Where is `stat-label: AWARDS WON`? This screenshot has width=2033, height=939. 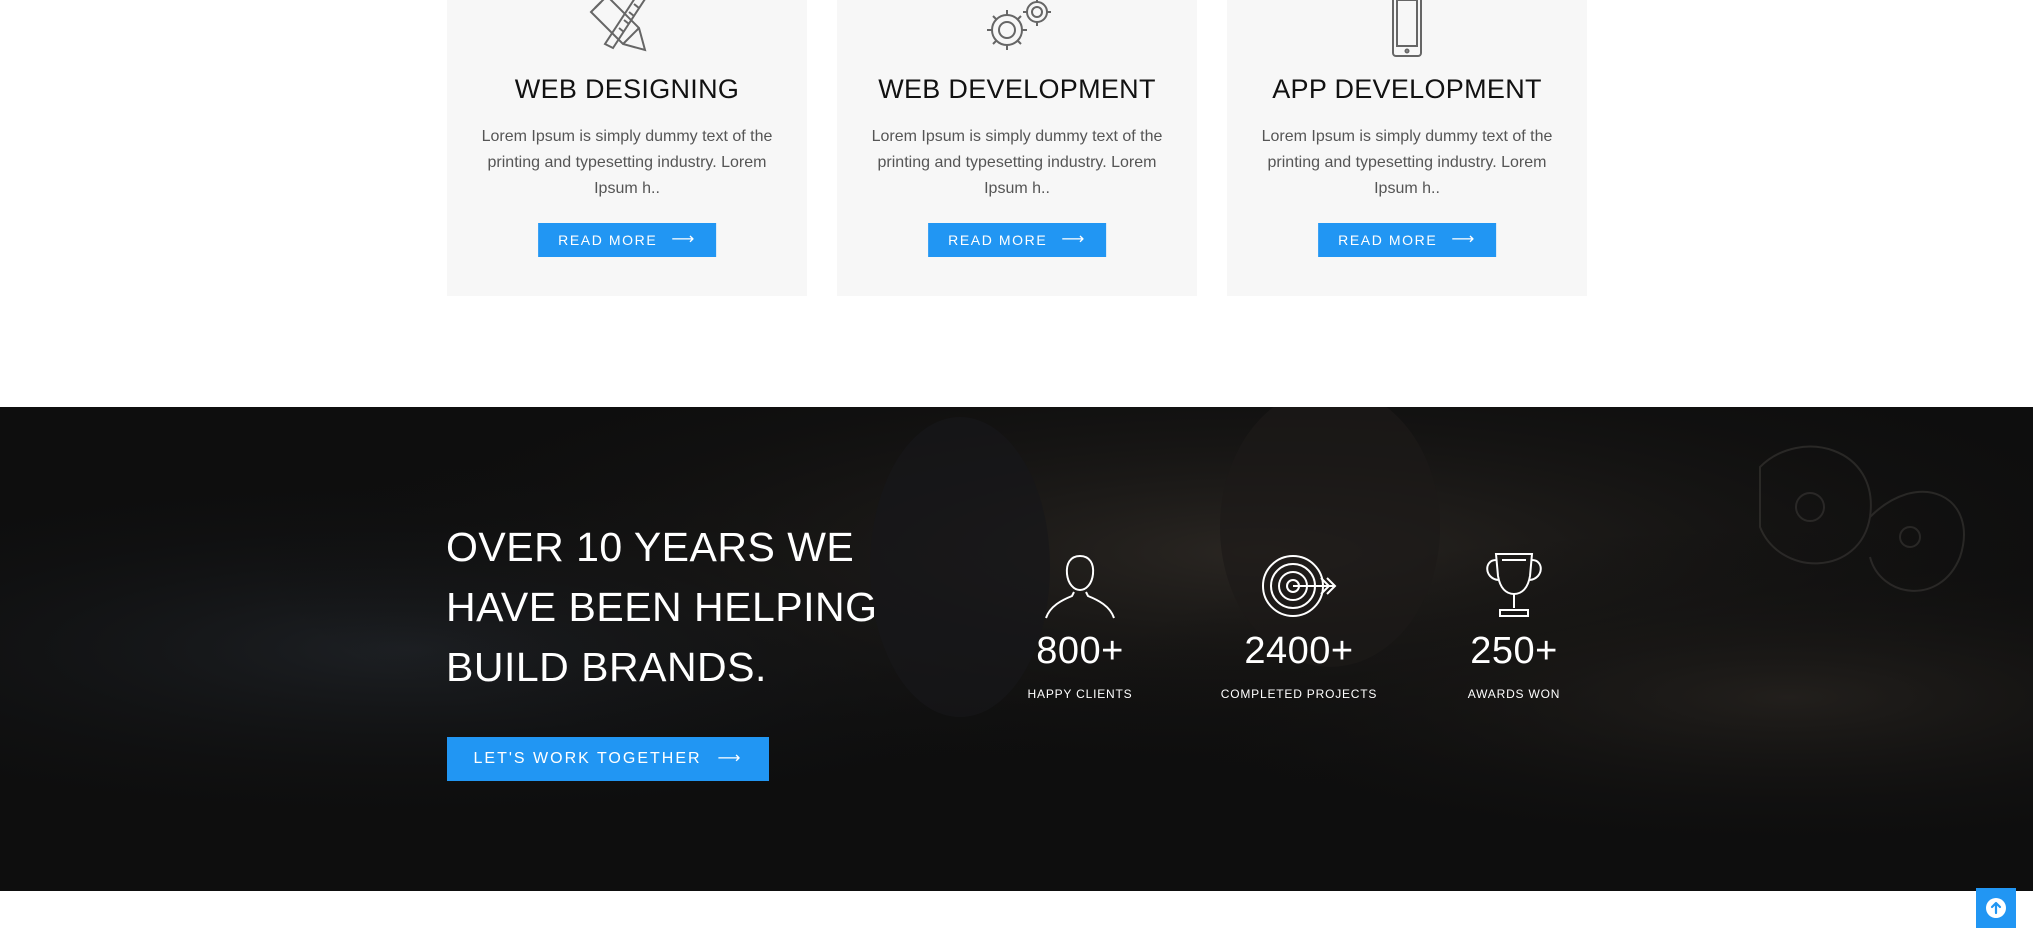
stat-label: AWARDS WON is located at coordinates (1514, 694).